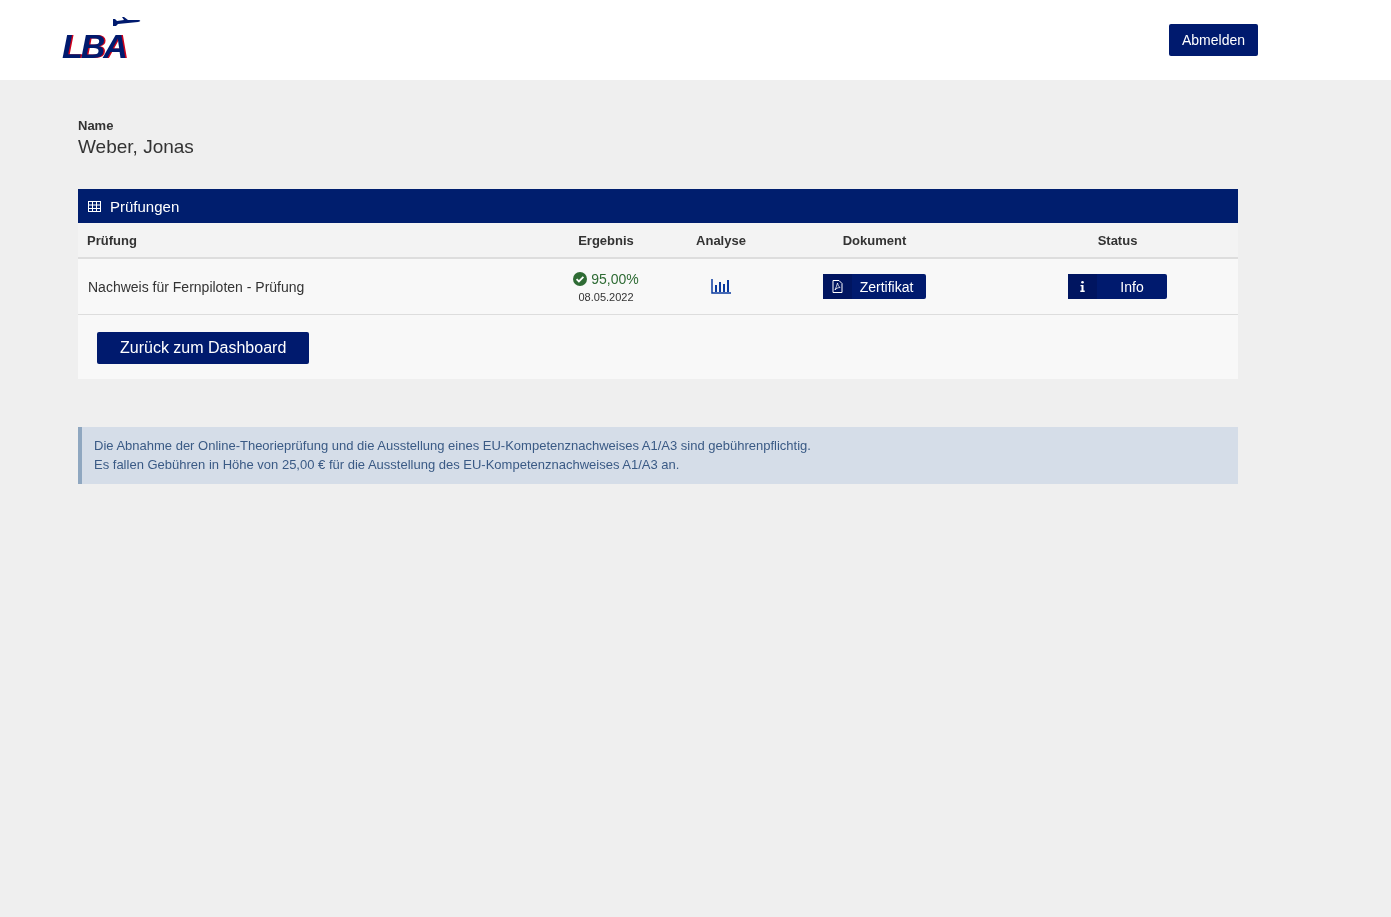 The height and width of the screenshot is (917, 1391). Describe the element at coordinates (96, 125) in the screenshot. I see `name-label: Name` at that location.